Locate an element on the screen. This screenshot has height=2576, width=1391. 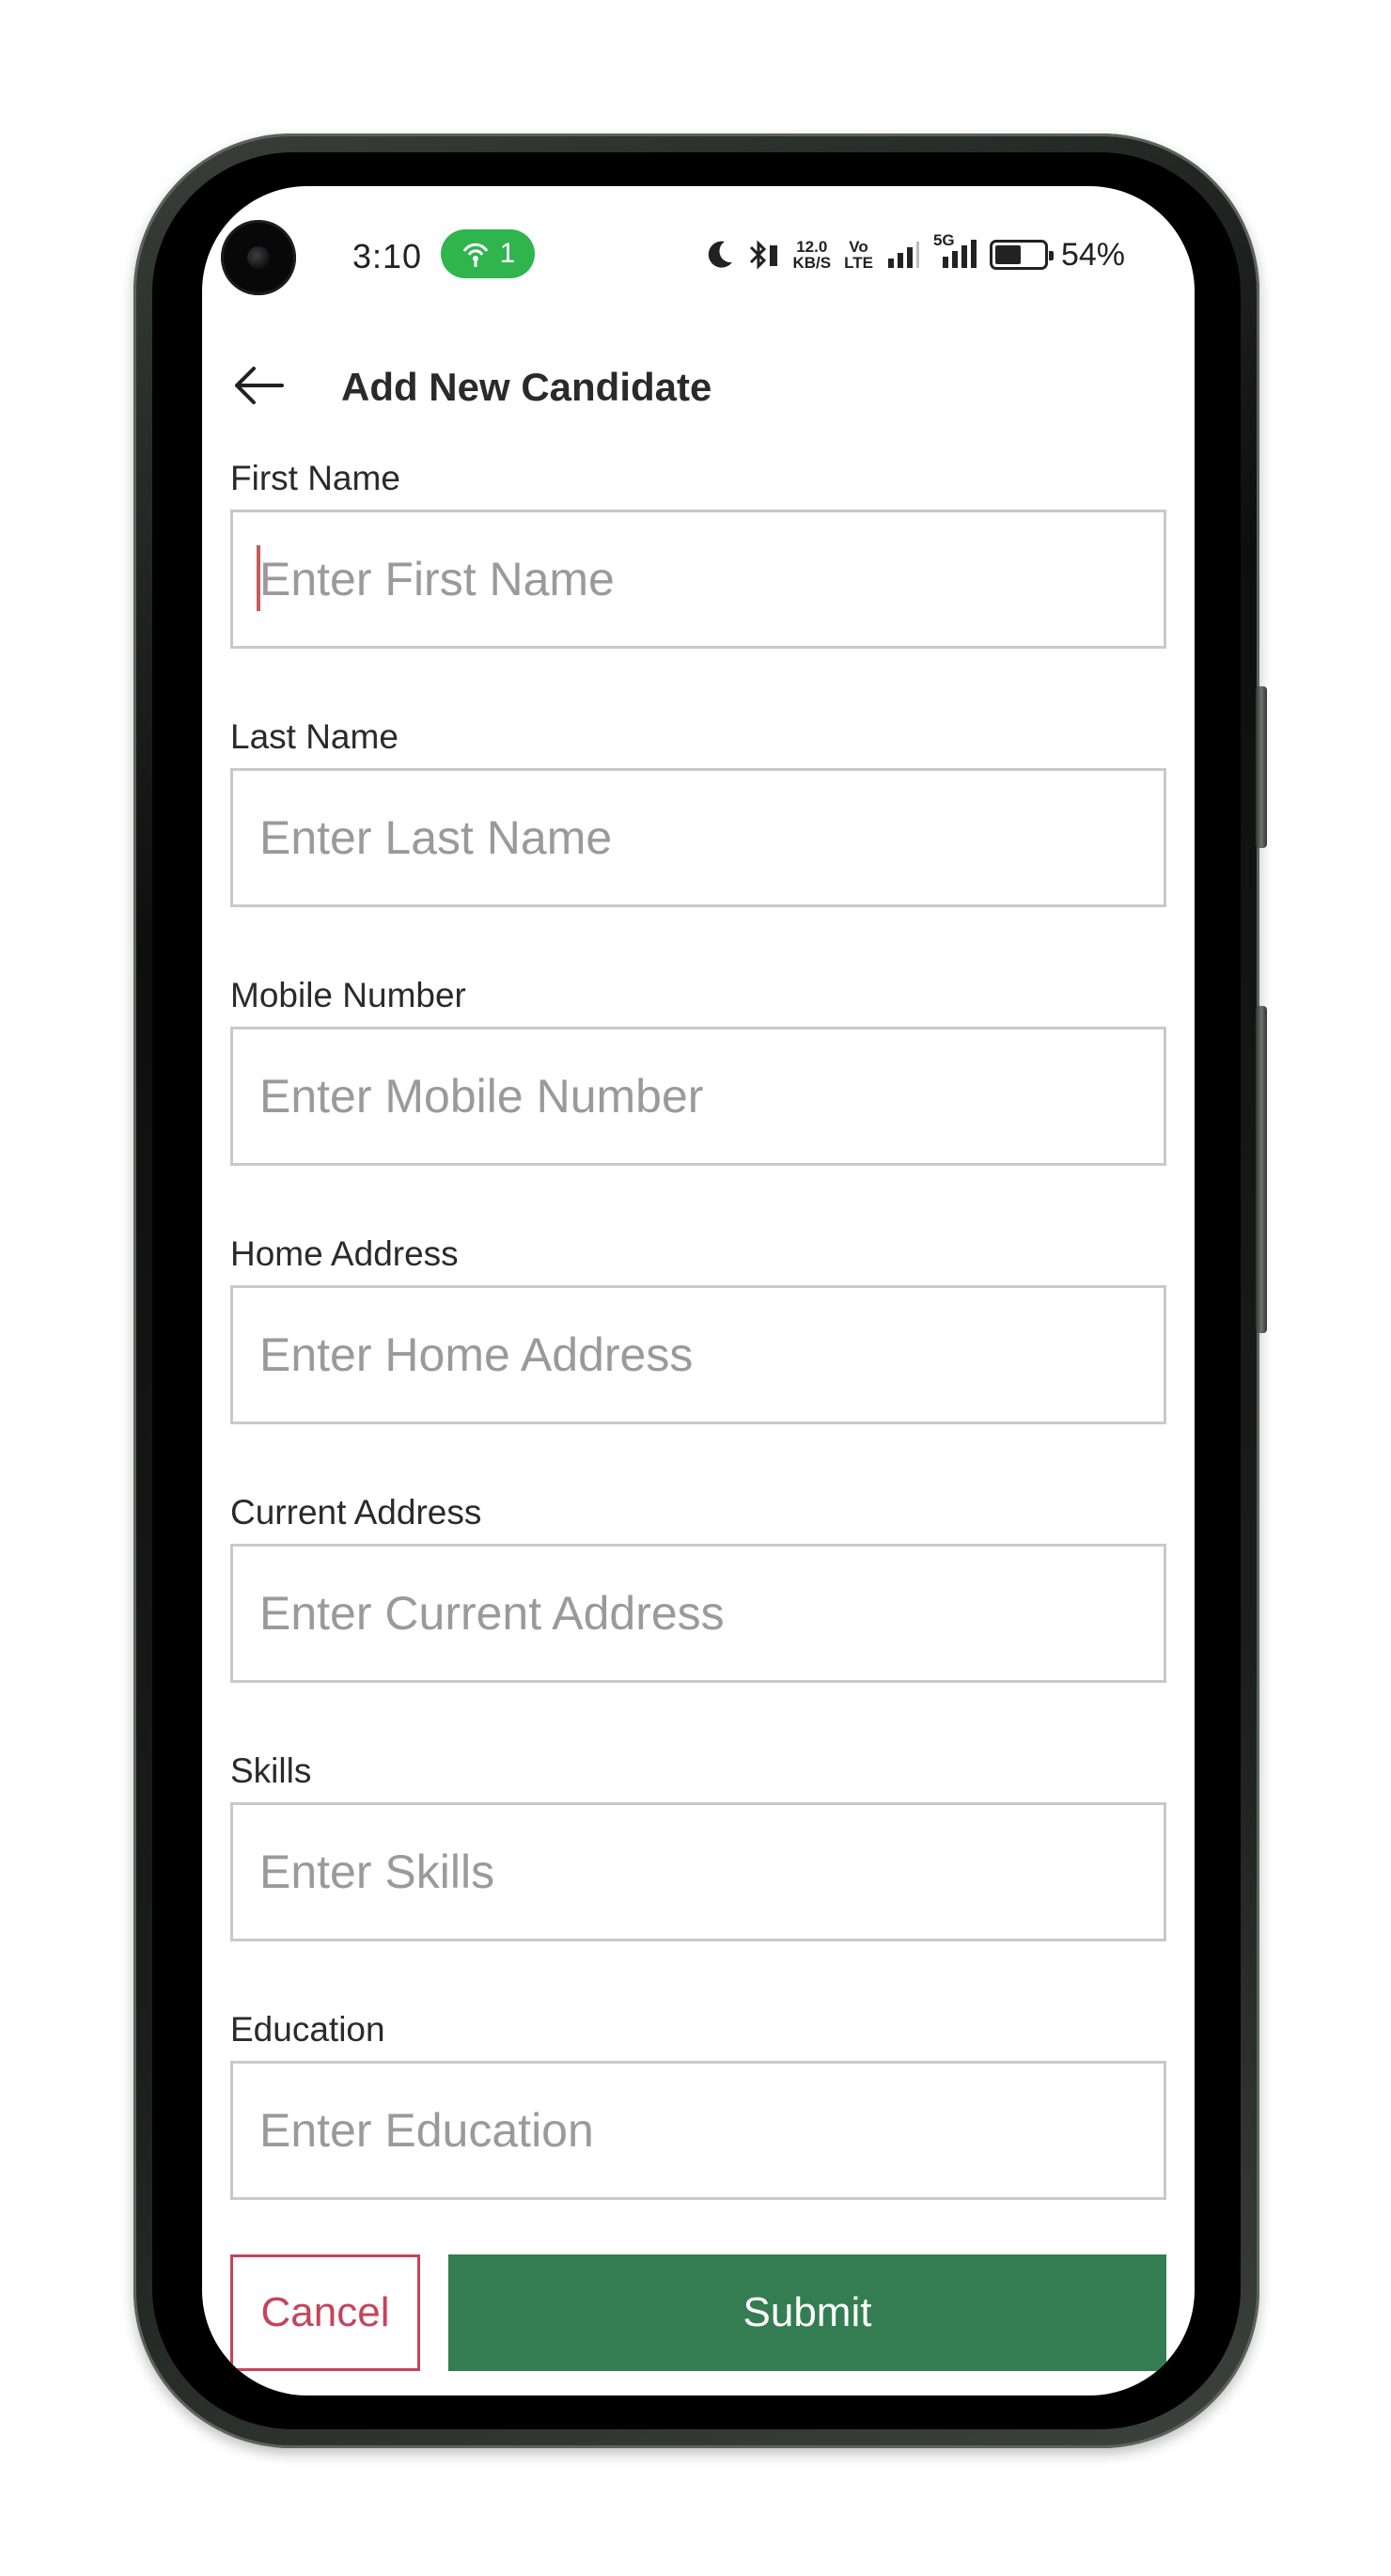
volume-button is located at coordinates (1262, 1170).